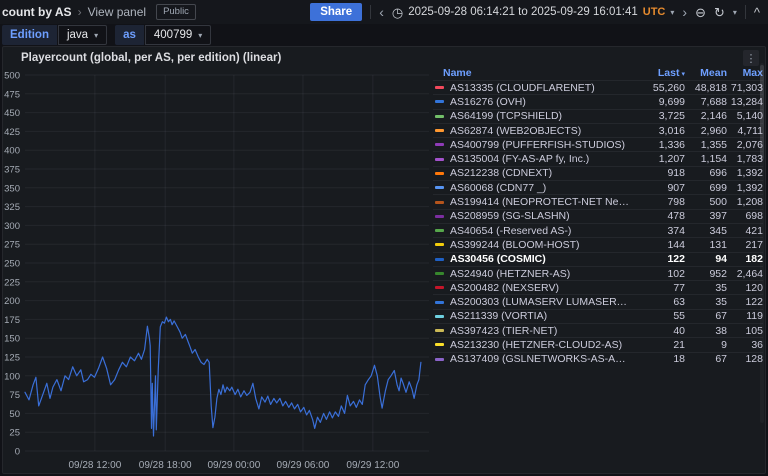 This screenshot has width=768, height=476. Describe the element at coordinates (539, 331) in the screenshot. I see `series-name: AS397423 (TIER-NET)` at that location.